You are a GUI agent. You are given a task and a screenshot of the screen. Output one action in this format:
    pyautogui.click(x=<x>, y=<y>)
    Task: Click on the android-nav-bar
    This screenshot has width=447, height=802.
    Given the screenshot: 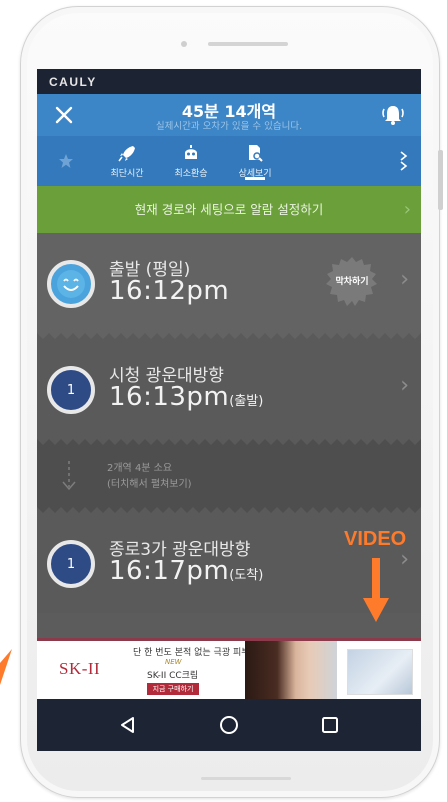 What is the action you would take?
    pyautogui.click(x=229, y=725)
    